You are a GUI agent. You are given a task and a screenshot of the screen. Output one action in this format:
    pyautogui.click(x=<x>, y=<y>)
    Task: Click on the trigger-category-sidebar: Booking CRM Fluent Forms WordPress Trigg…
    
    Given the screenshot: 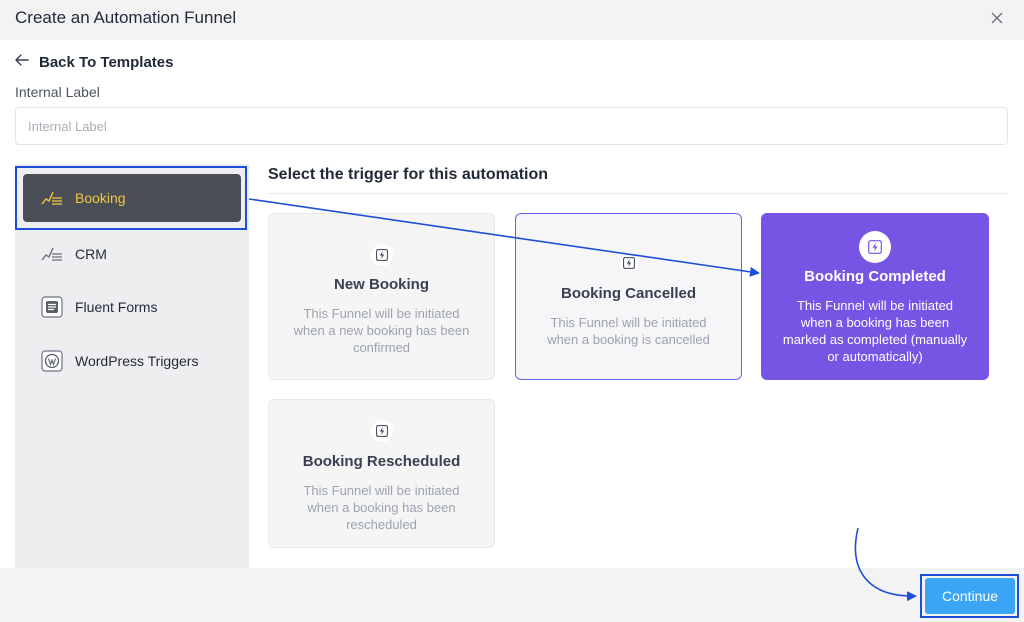 What is the action you would take?
    pyautogui.click(x=132, y=366)
    